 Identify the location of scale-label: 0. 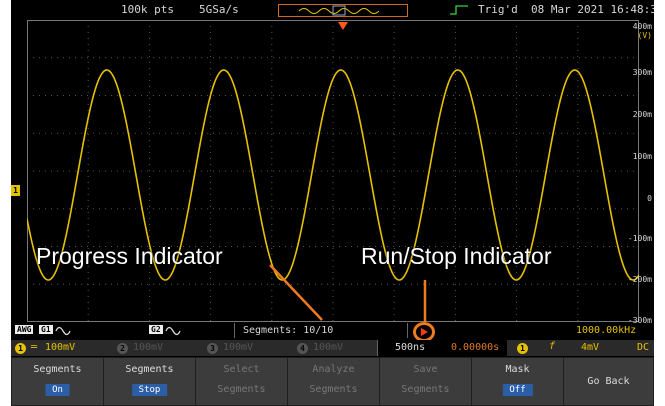
(649, 198).